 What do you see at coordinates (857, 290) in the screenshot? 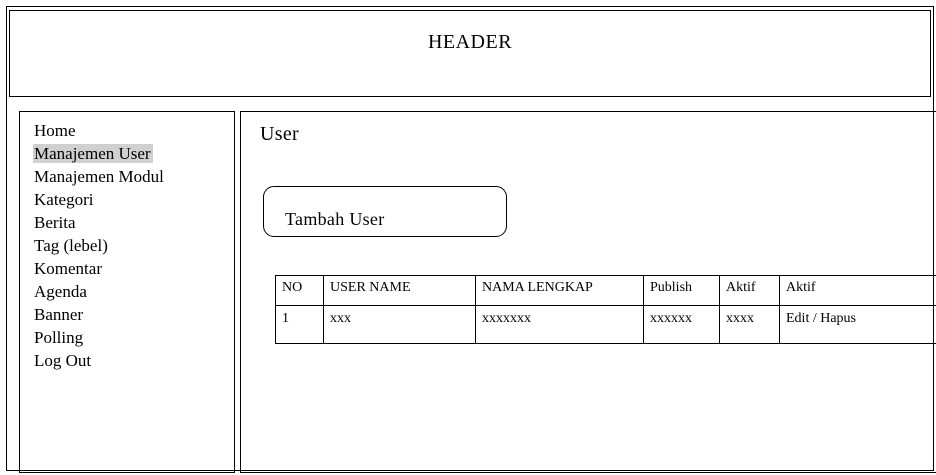
I see `column-header-action: Aktif` at bounding box center [857, 290].